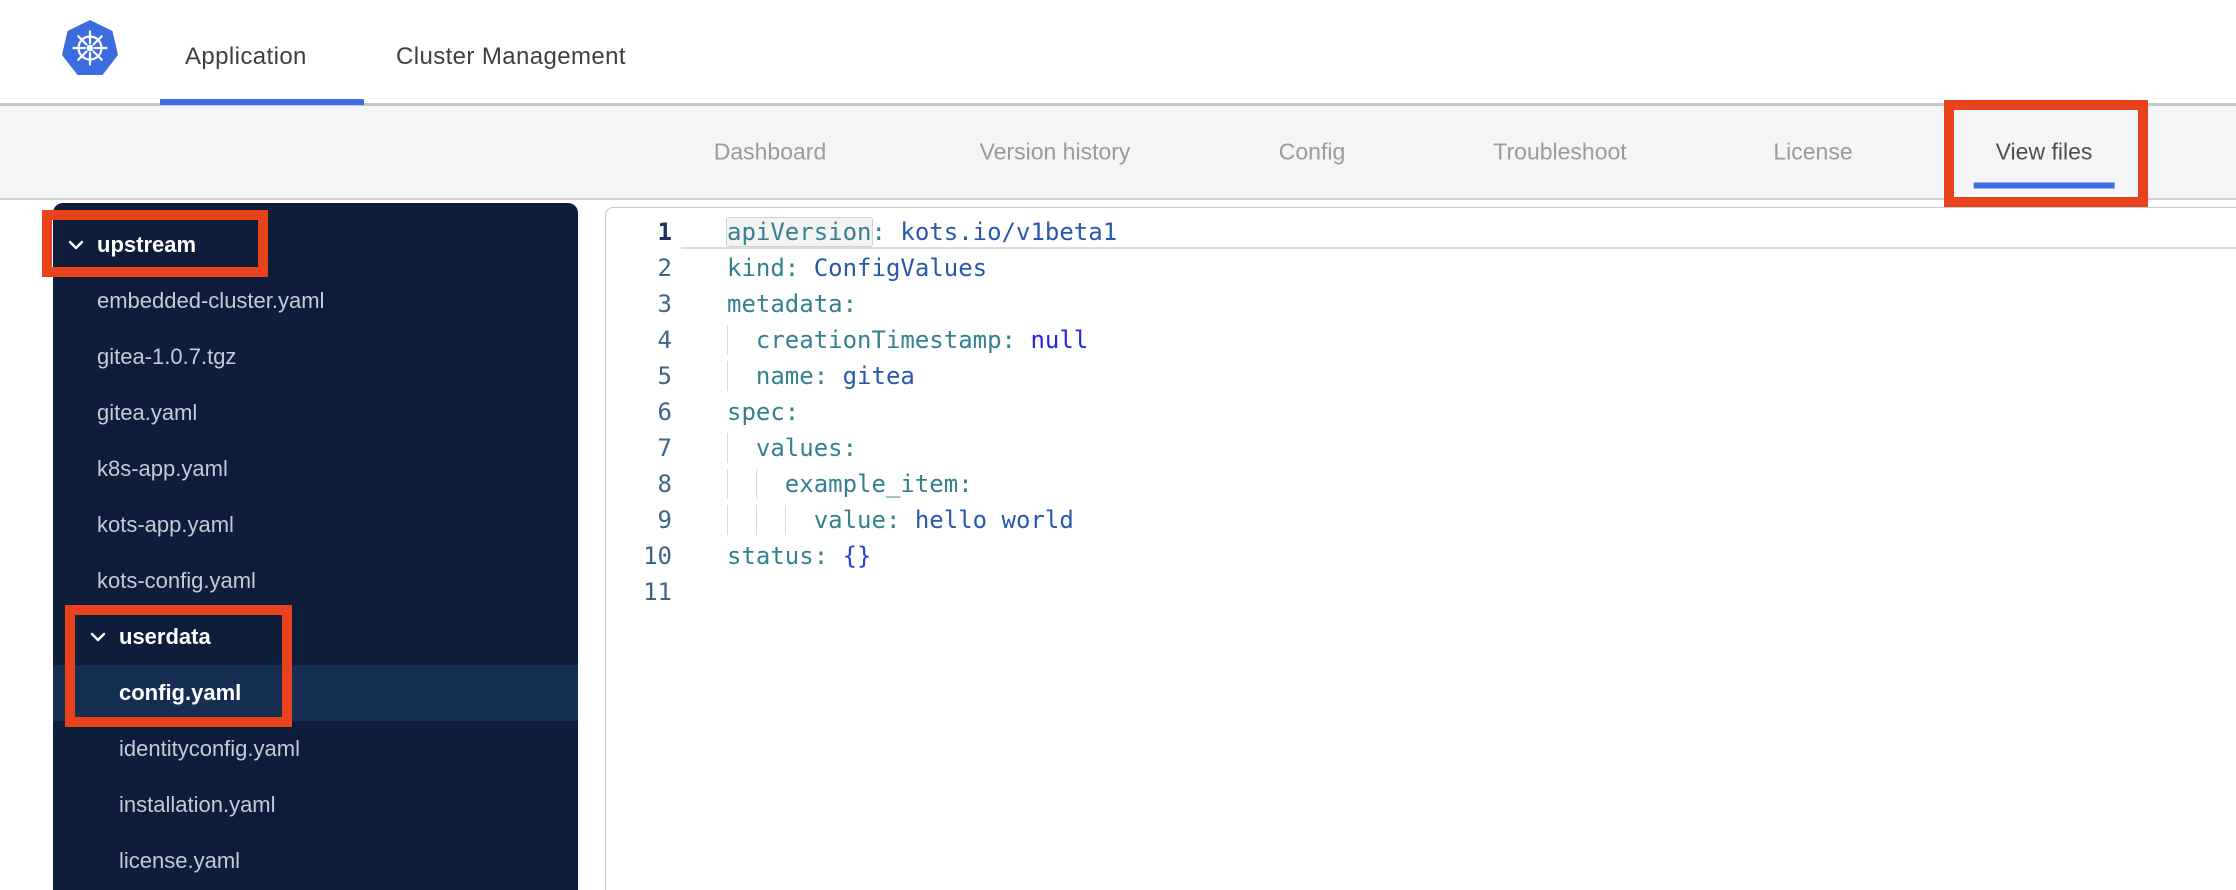 The height and width of the screenshot is (890, 2236). I want to click on tree-item-label: license.yaml, so click(180, 860).